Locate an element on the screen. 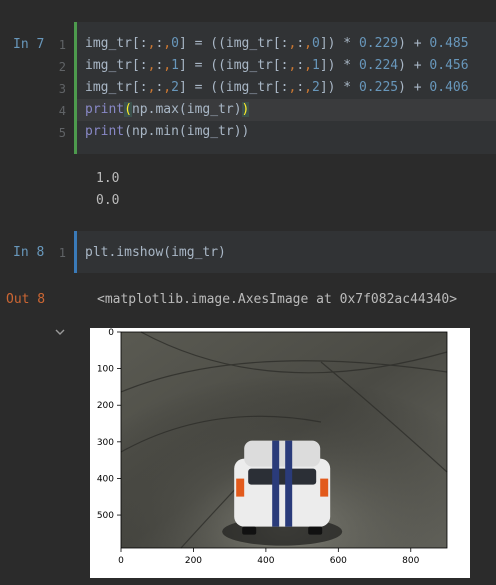 This screenshot has width=496, height=585. code-token: 0.229 is located at coordinates (378, 43).